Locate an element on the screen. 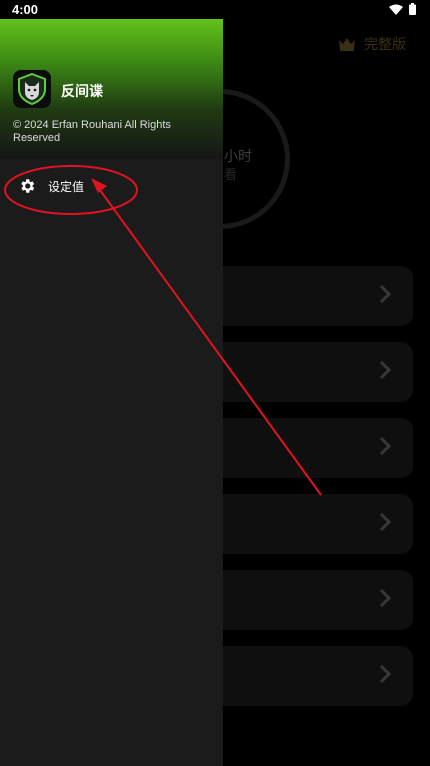 This screenshot has width=430, height=766. app-logo is located at coordinates (32, 89).